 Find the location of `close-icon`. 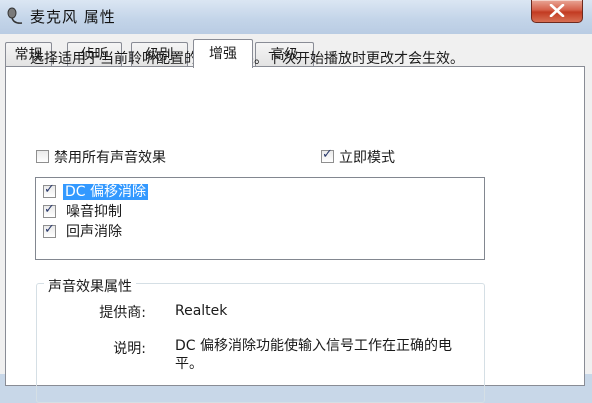

close-icon is located at coordinates (557, 10).